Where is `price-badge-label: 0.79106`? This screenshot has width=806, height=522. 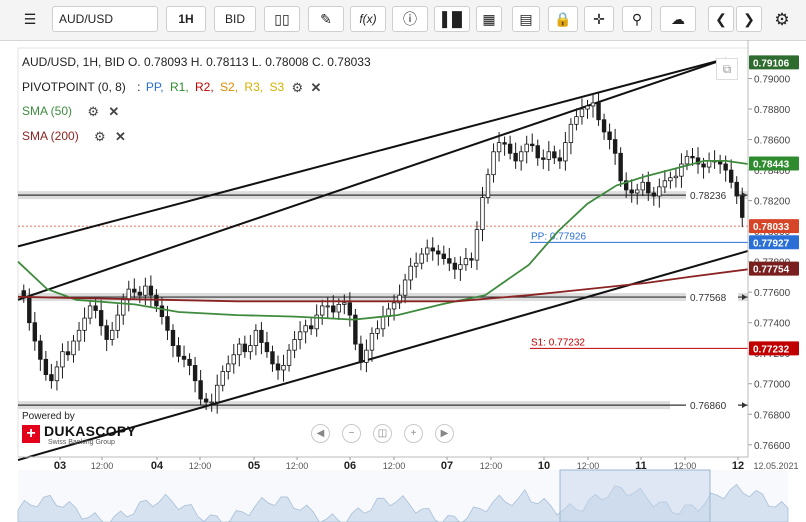
price-badge-label: 0.79106 is located at coordinates (771, 63).